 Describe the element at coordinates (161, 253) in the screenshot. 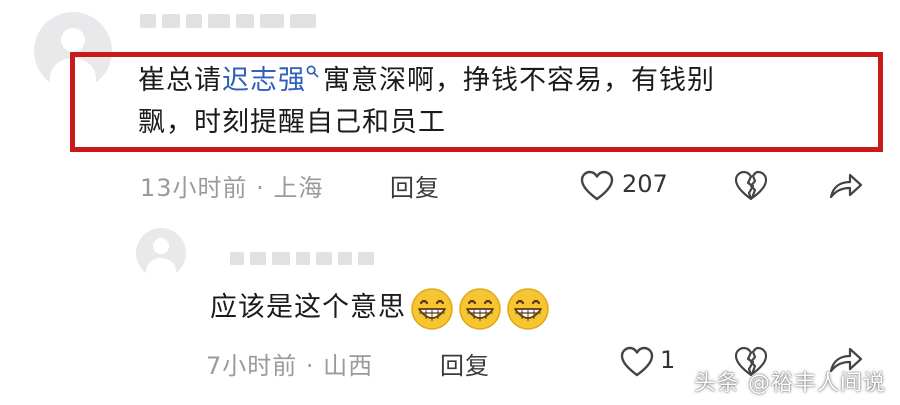

I see `avatar` at that location.